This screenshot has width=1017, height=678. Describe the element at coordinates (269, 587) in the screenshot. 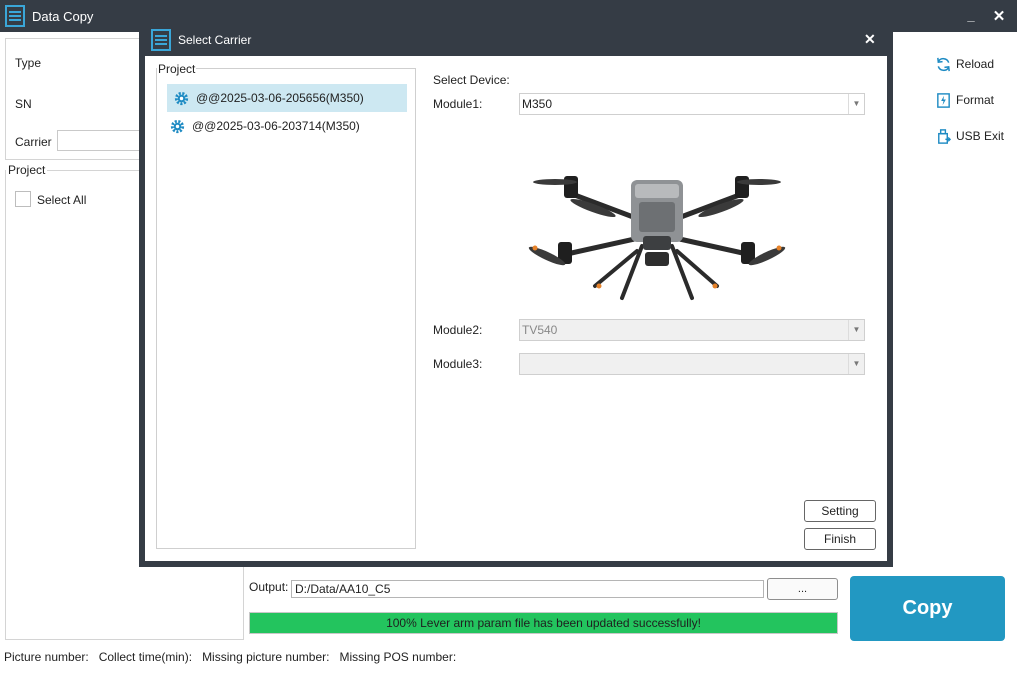

I see `output-label: Output:` at that location.